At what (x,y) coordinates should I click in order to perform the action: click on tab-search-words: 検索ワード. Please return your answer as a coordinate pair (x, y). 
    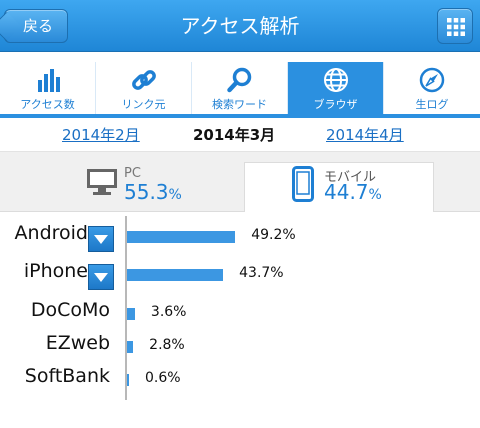
    Looking at the image, I should click on (240, 88).